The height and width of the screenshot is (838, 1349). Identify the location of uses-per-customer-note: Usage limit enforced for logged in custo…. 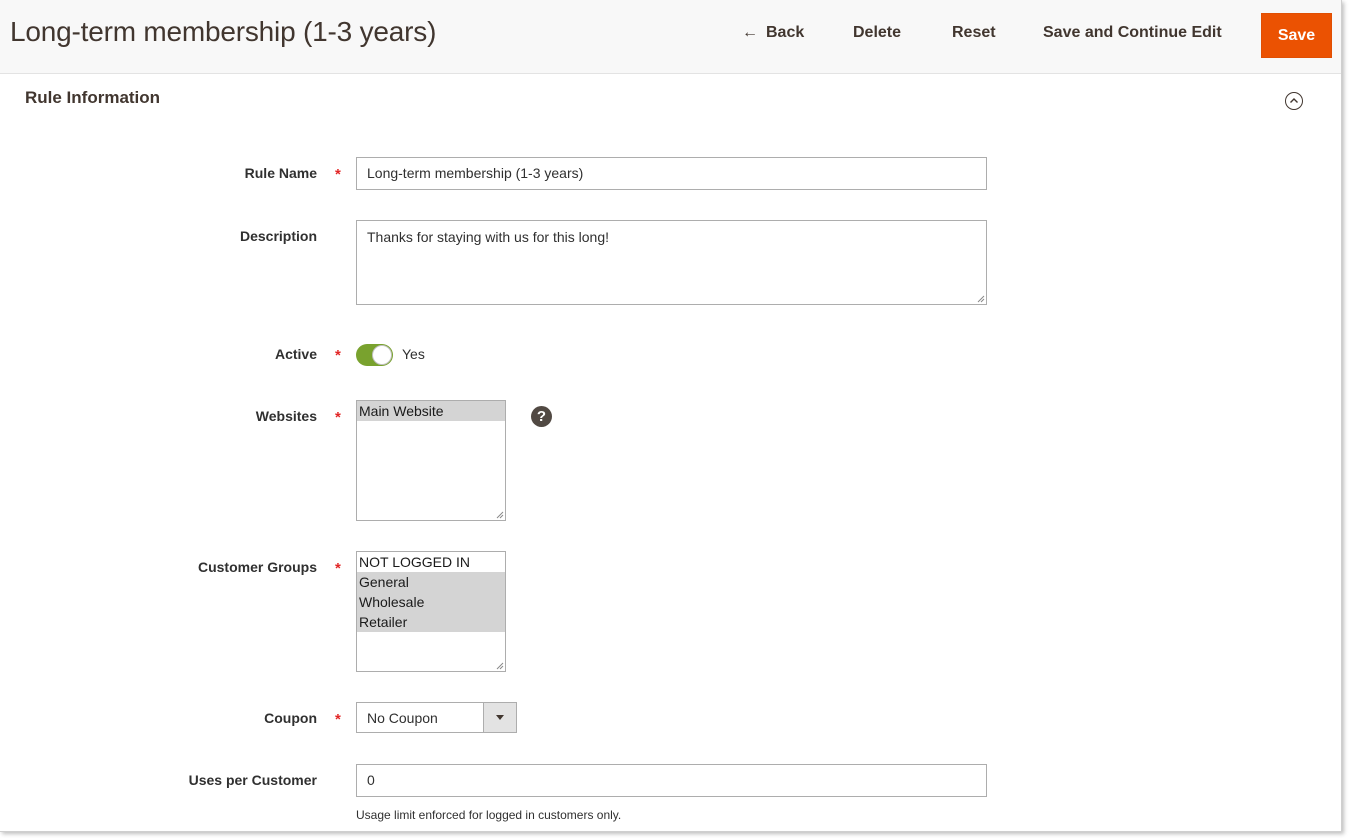
(489, 815).